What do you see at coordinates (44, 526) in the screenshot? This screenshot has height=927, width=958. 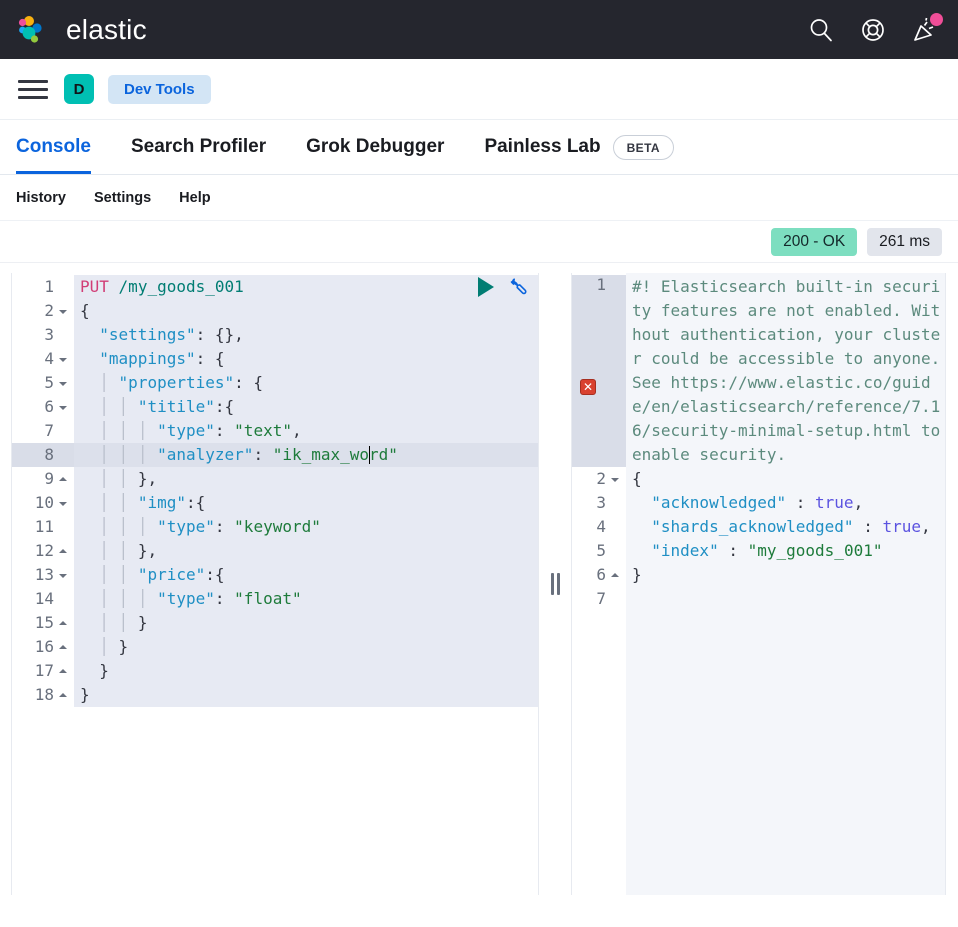 I see `request-line-number: 11` at bounding box center [44, 526].